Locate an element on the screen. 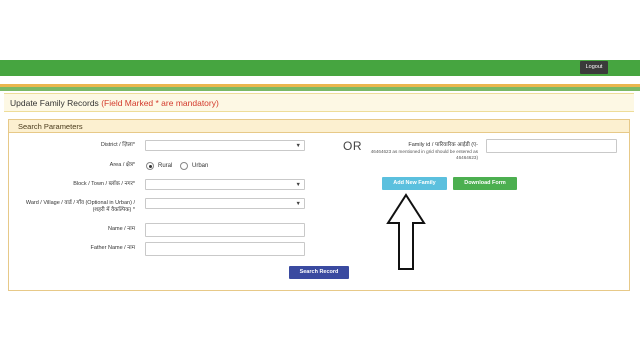 The height and width of the screenshot is (360, 640). block-select: ▼ is located at coordinates (225, 184).